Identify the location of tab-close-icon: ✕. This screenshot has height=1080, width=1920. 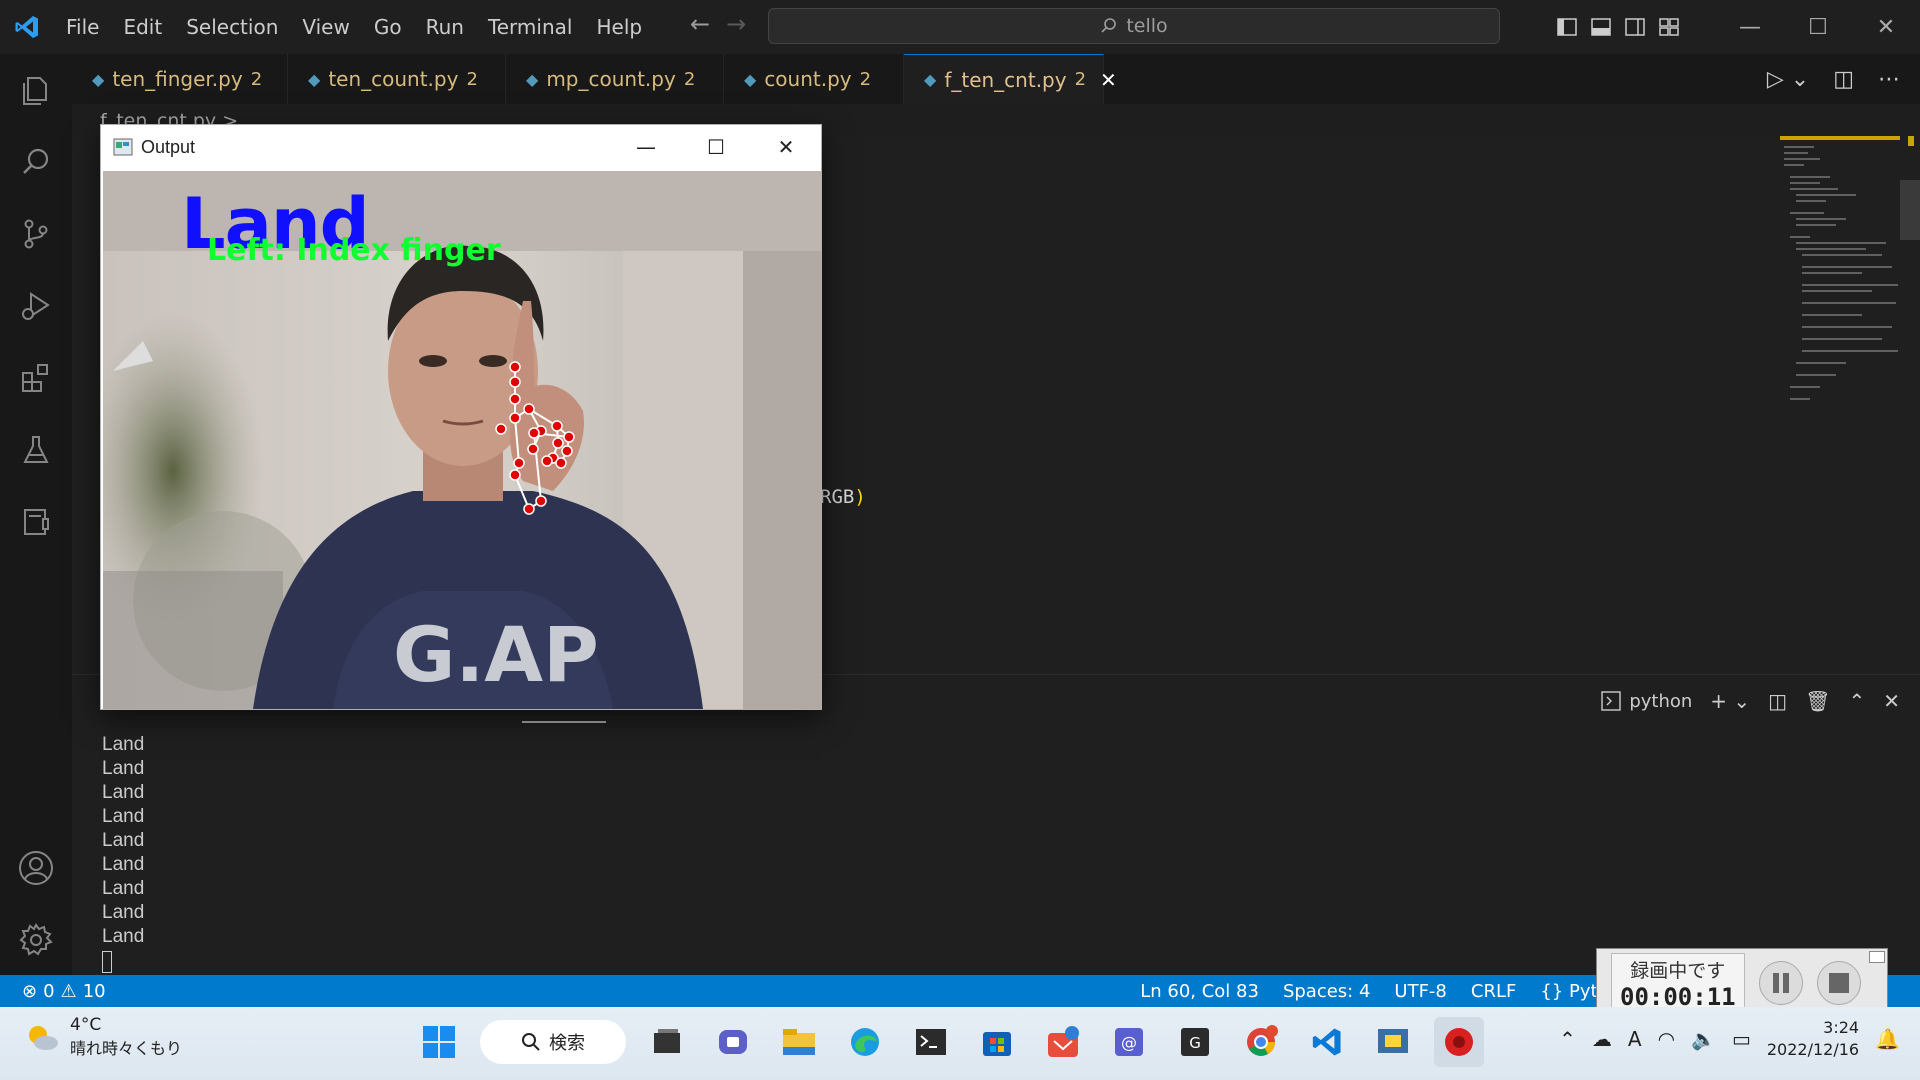
(1108, 80).